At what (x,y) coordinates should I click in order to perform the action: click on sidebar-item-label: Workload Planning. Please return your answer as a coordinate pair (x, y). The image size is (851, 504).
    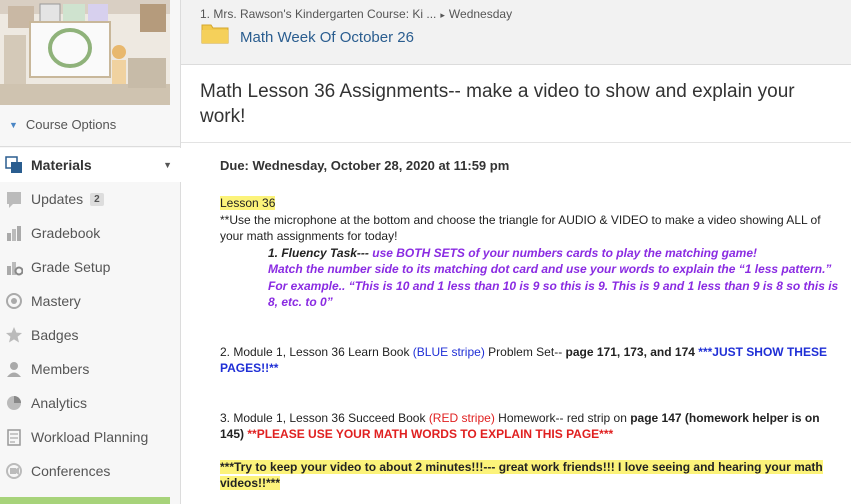
    Looking at the image, I should click on (90, 437).